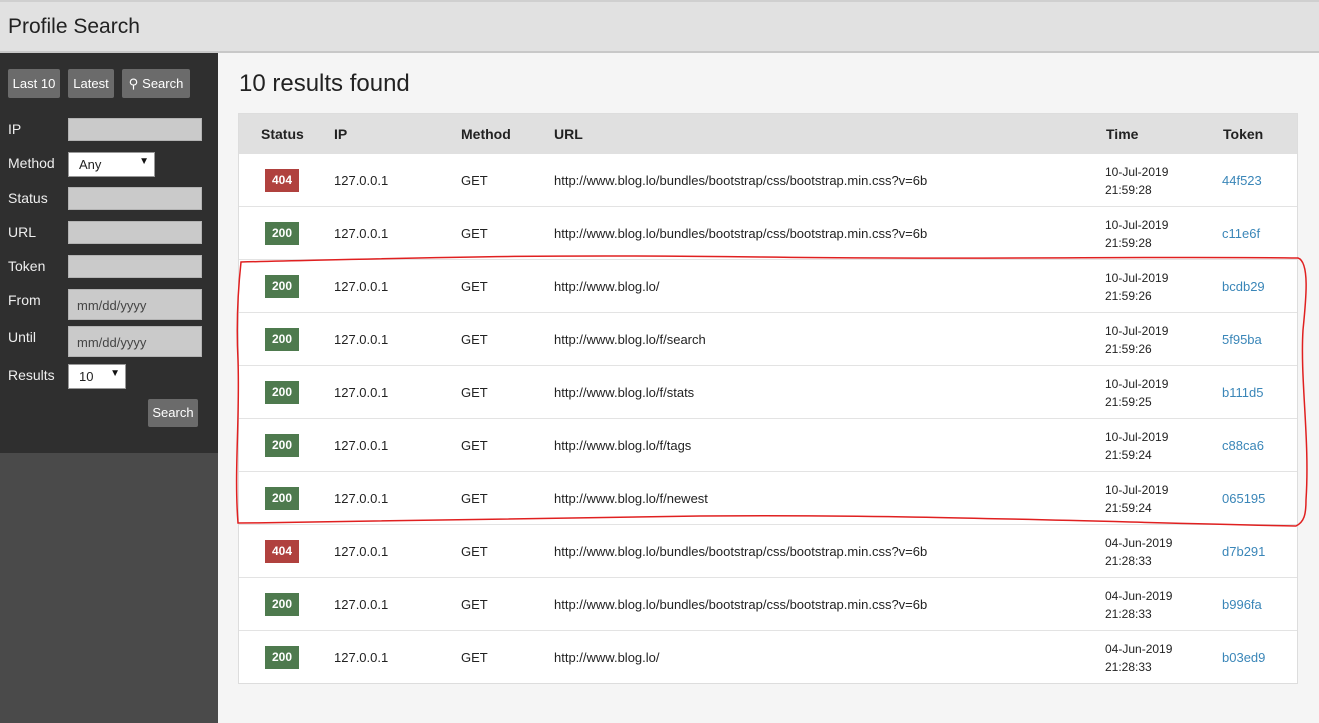 This screenshot has width=1319, height=723. What do you see at coordinates (630, 339) in the screenshot?
I see `url-cell: http://www.blog.lo/f/search` at bounding box center [630, 339].